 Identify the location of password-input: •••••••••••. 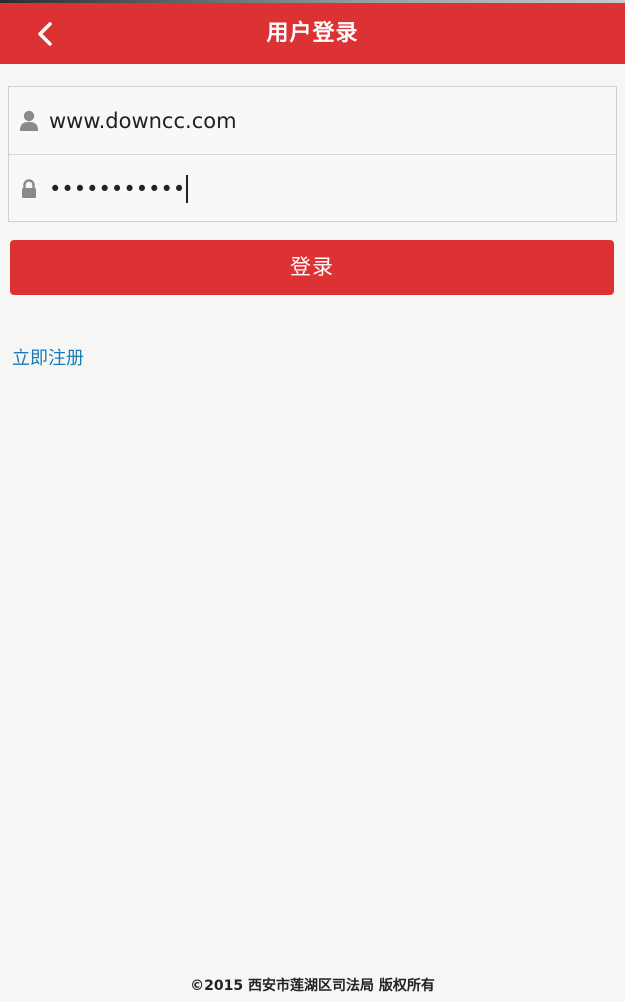
(119, 188).